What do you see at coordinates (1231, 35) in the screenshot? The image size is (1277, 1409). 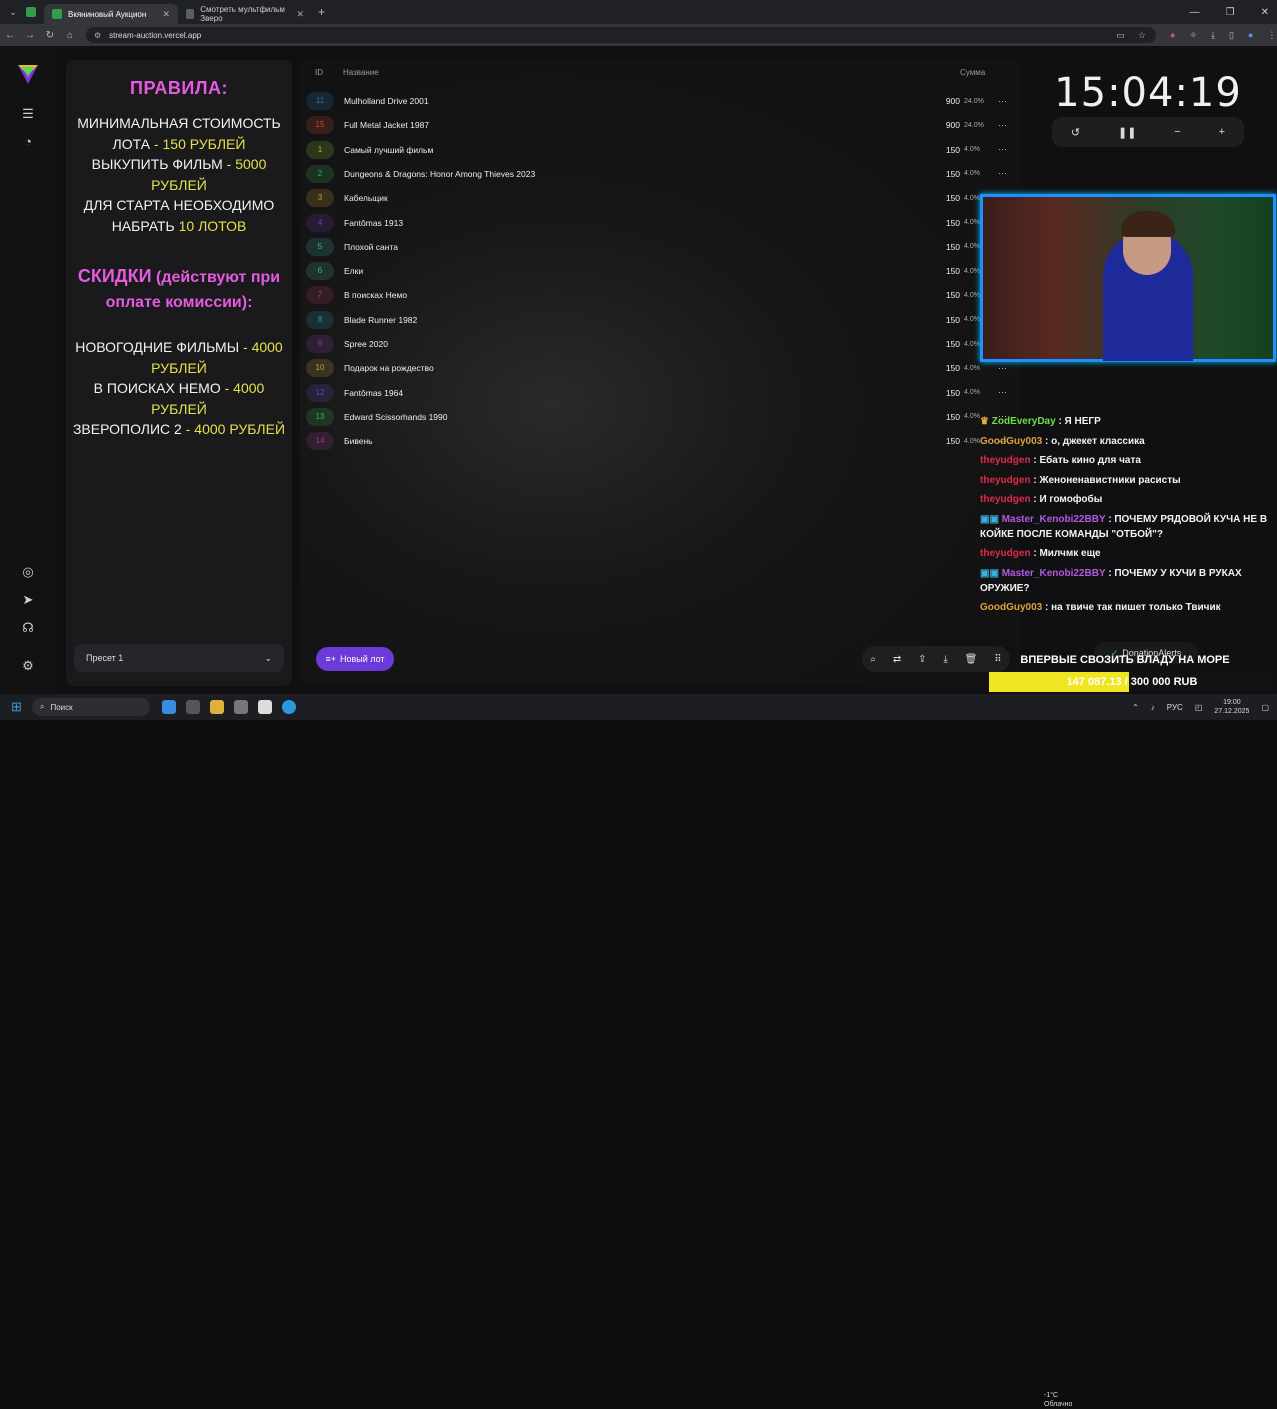 I see `sidebar-icon: ▯` at bounding box center [1231, 35].